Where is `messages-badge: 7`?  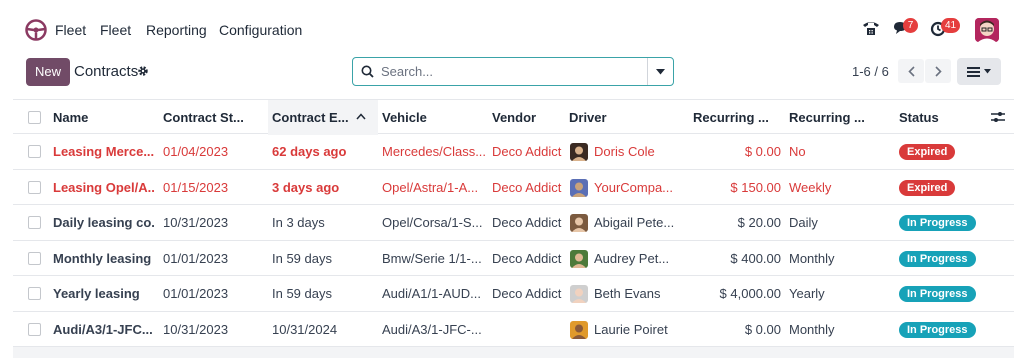 messages-badge: 7 is located at coordinates (910, 25).